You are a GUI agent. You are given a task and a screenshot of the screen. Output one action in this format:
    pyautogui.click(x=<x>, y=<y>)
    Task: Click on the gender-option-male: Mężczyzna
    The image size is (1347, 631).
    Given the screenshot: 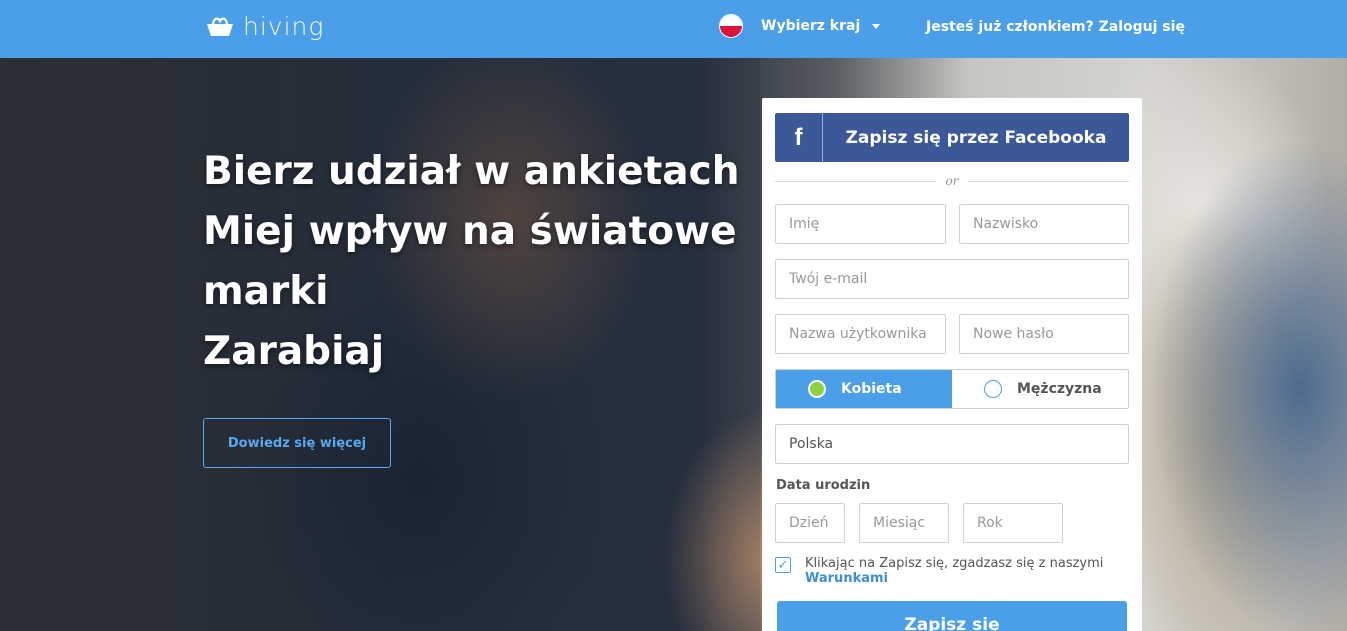 What is the action you would take?
    pyautogui.click(x=1040, y=389)
    